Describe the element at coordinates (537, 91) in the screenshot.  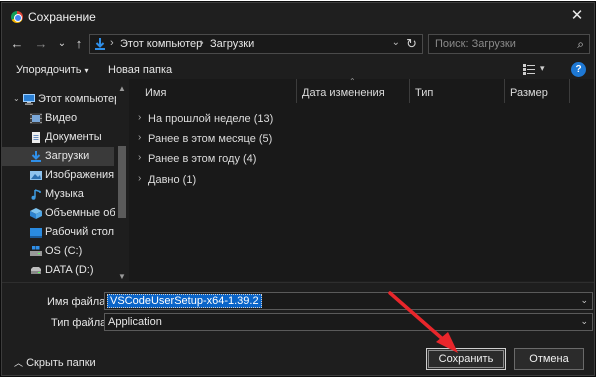
I see `column-header-size: Размер` at that location.